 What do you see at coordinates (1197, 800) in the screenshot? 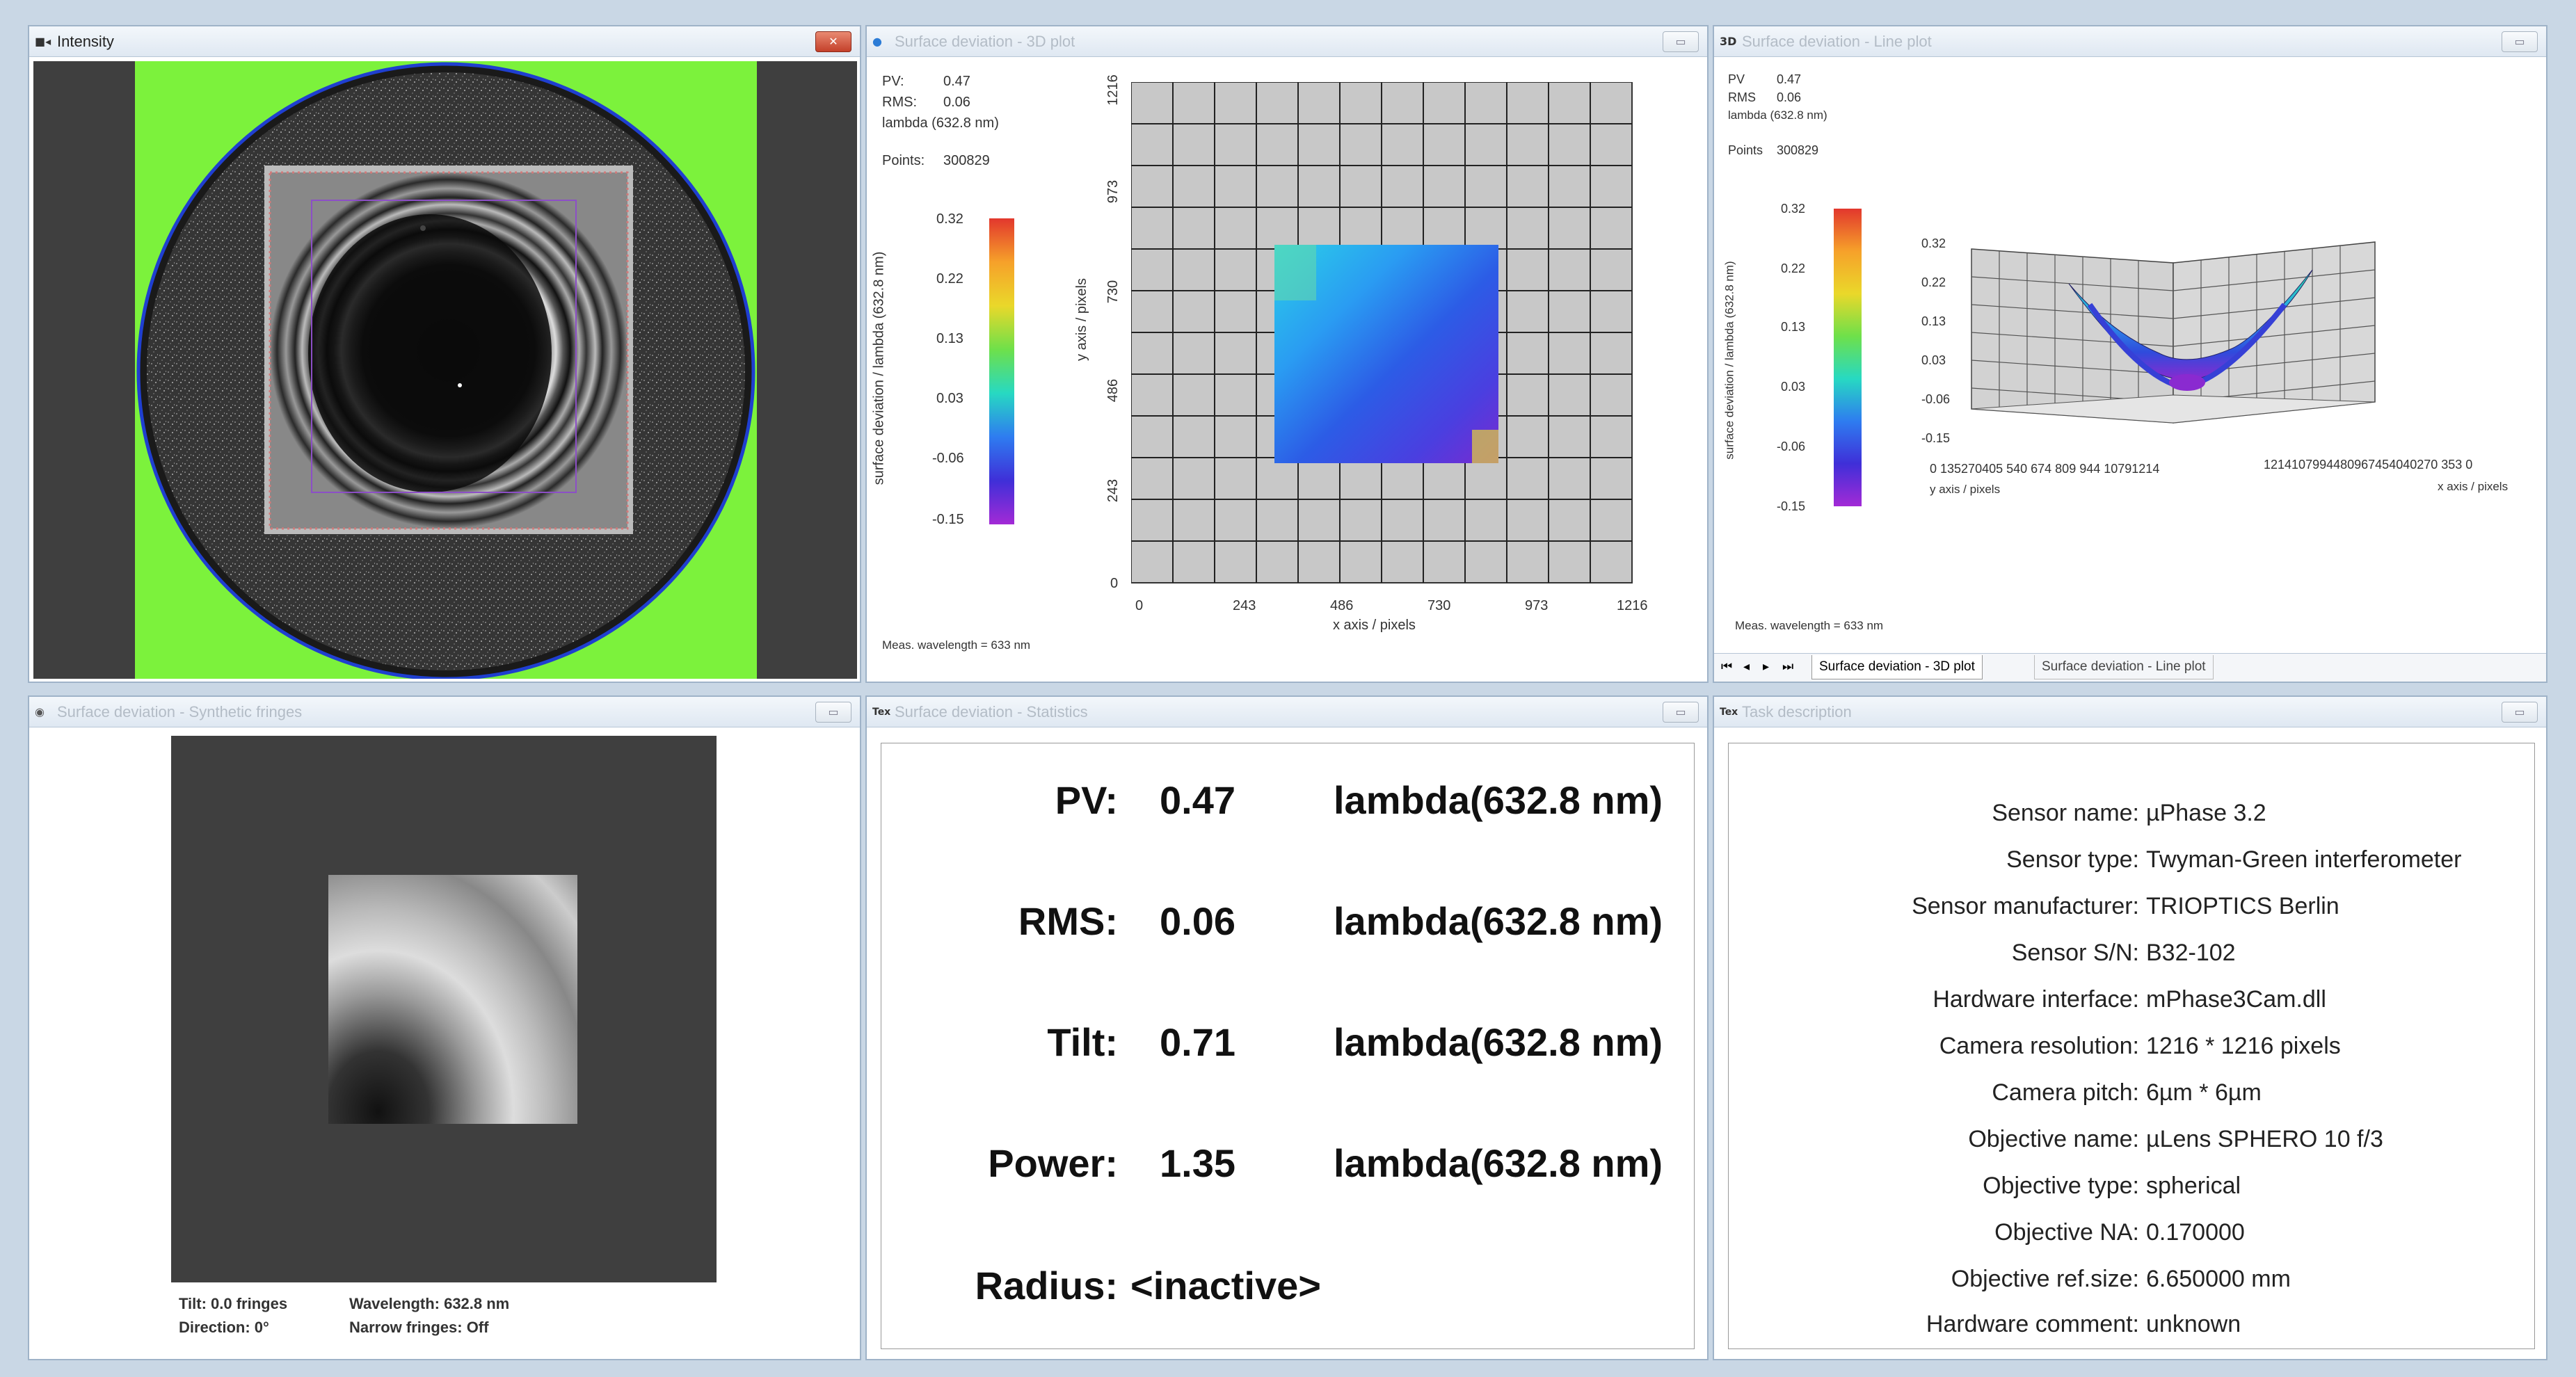
I see `stat-value-pv: 0.47` at bounding box center [1197, 800].